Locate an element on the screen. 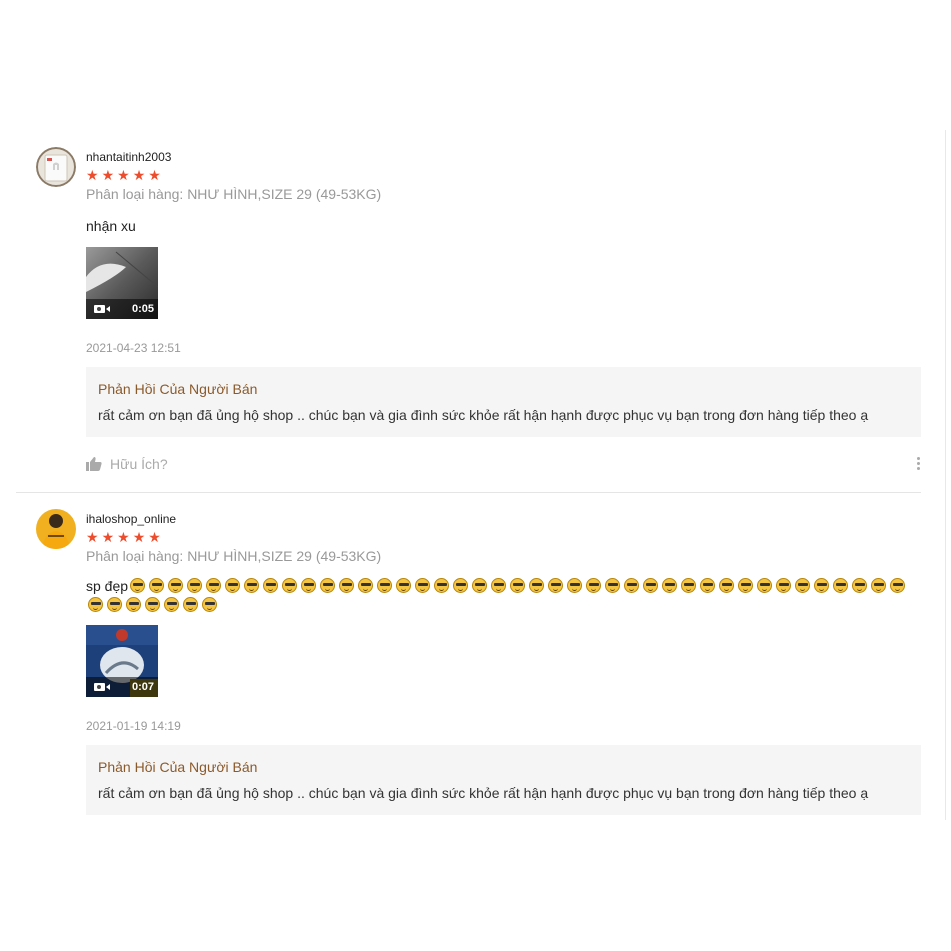 The image size is (951, 951). video-info-bar: 0:07 is located at coordinates (122, 687).